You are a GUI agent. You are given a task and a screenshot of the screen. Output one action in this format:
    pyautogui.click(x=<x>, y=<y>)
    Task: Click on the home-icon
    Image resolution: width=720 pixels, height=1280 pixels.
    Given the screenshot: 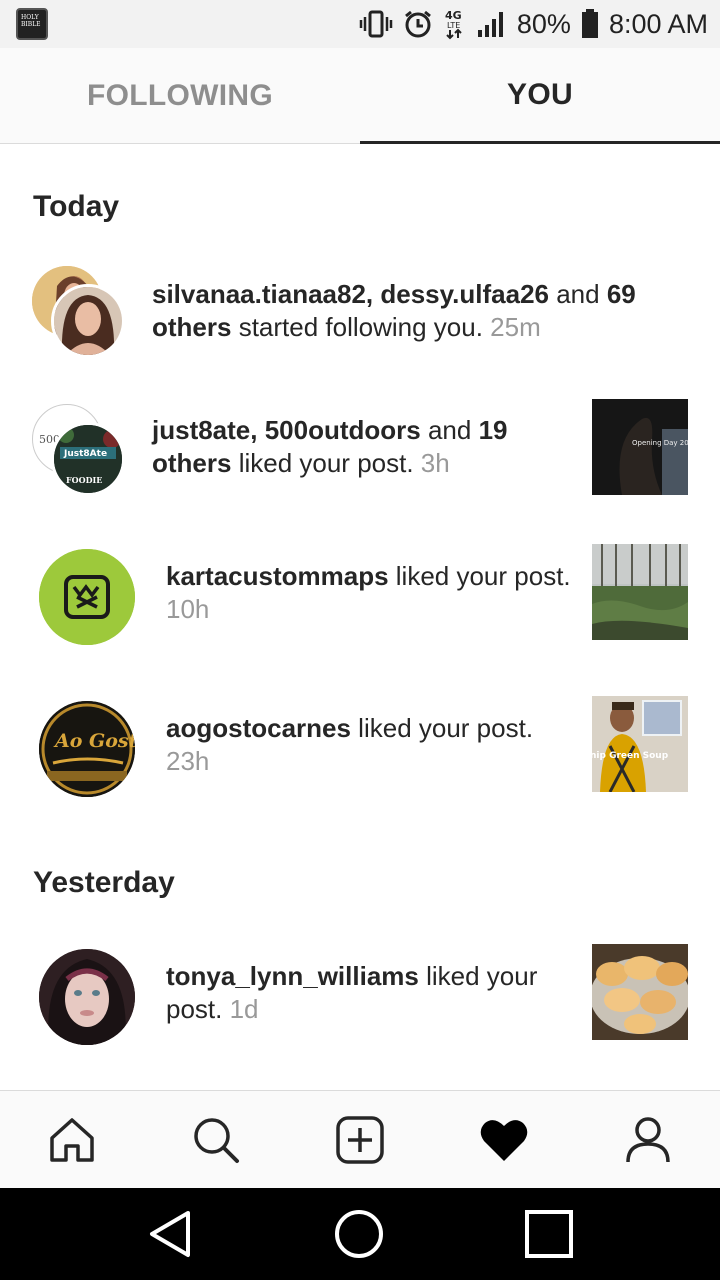 What is the action you would take?
    pyautogui.click(x=72, y=1140)
    